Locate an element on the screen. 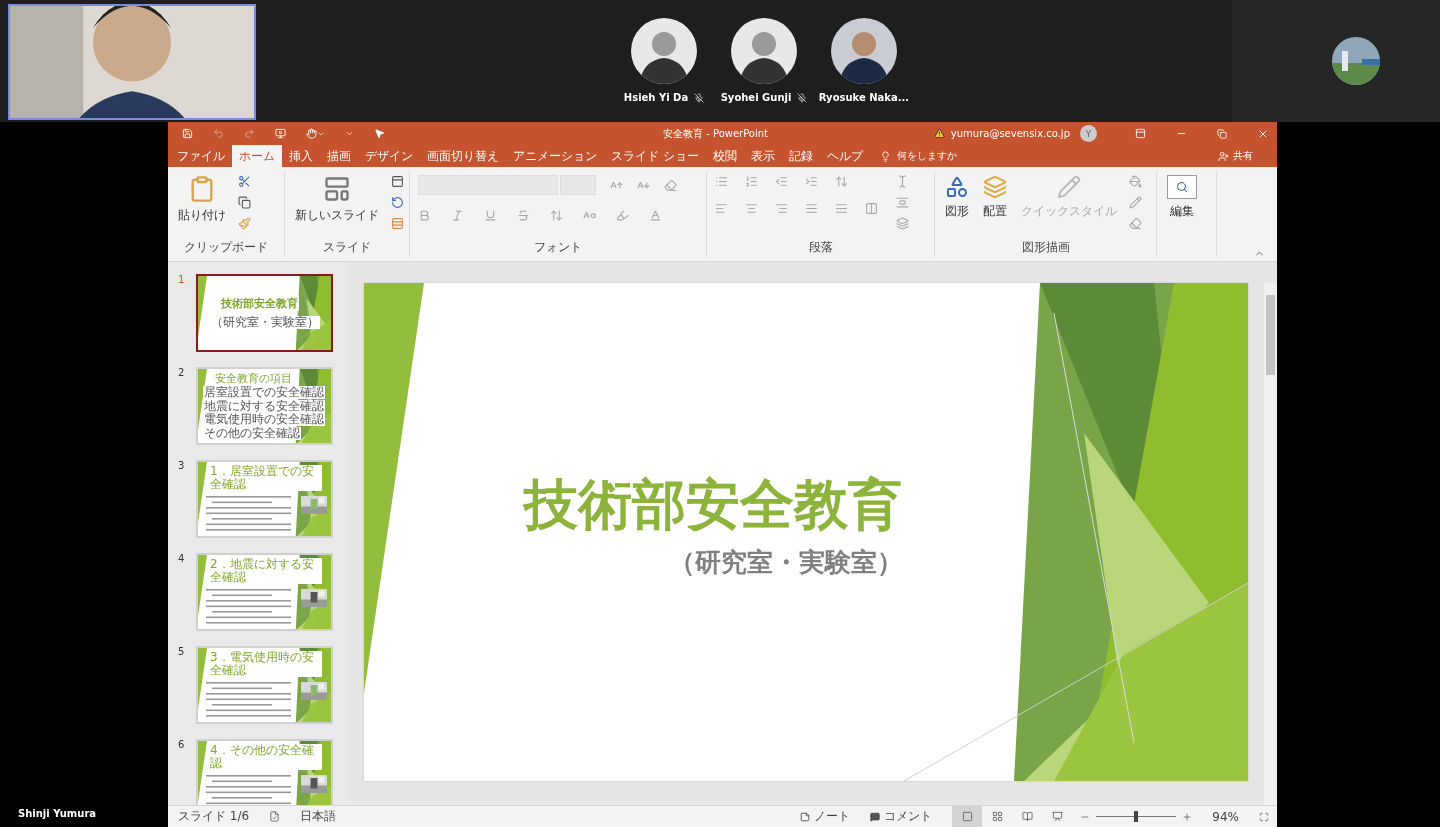  customize-button is located at coordinates (349, 133).